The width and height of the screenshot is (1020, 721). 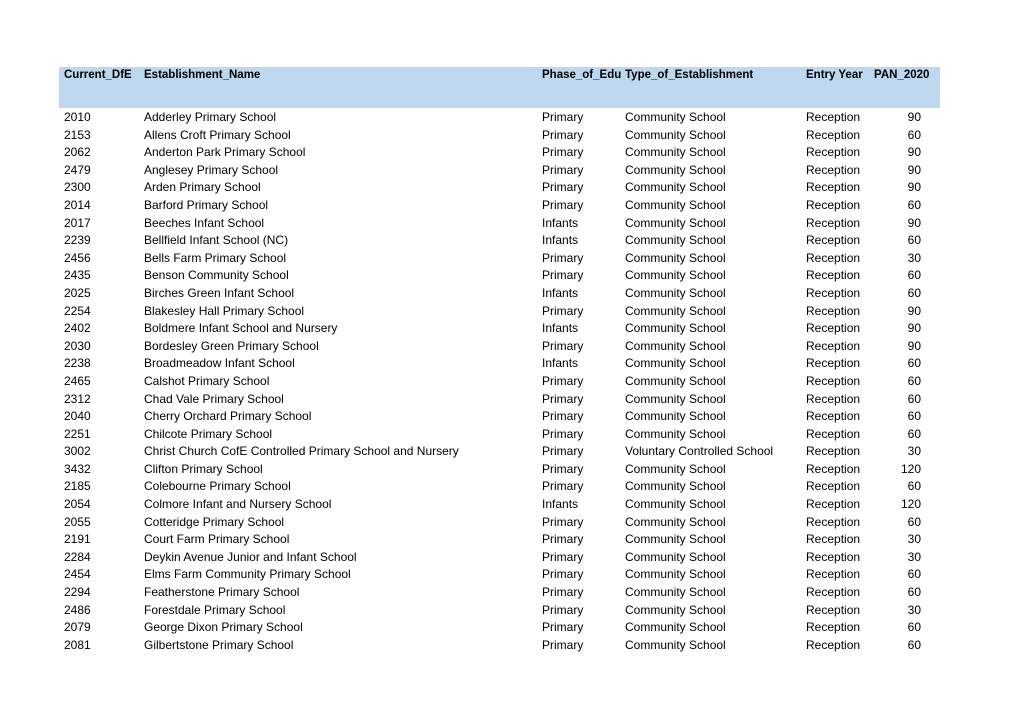 What do you see at coordinates (77, 610) in the screenshot?
I see `cell-dfe: 2486` at bounding box center [77, 610].